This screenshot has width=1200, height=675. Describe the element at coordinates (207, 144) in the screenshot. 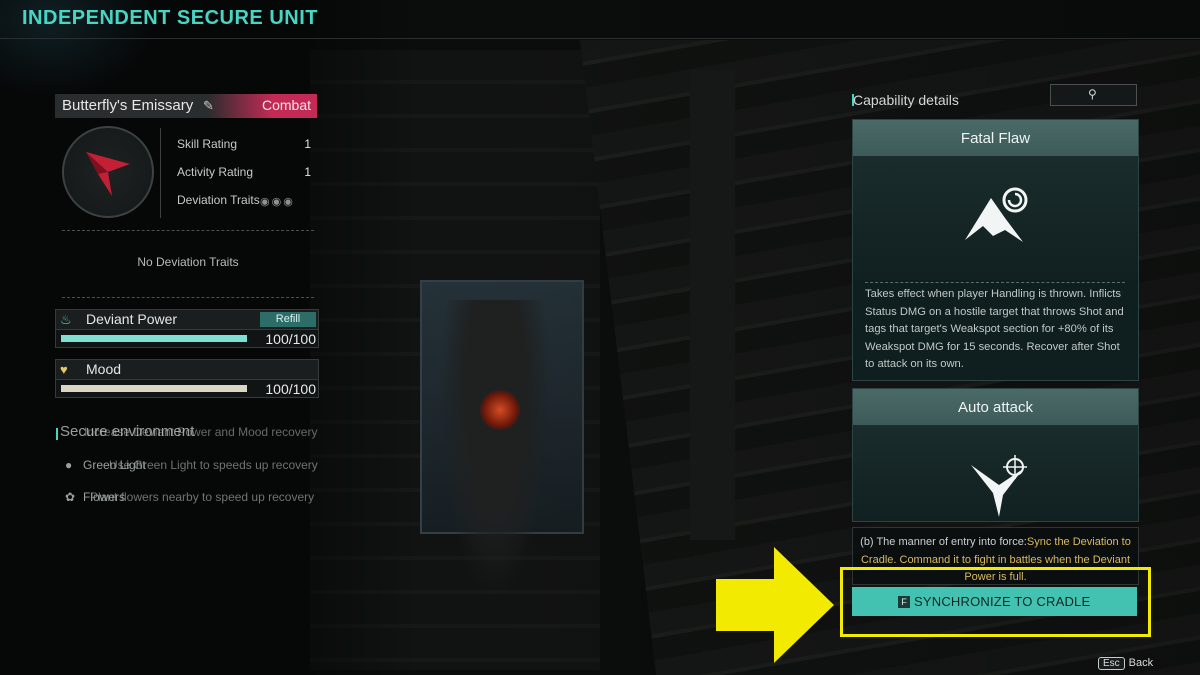

I see `skill-rating-label: Skill Rating` at that location.